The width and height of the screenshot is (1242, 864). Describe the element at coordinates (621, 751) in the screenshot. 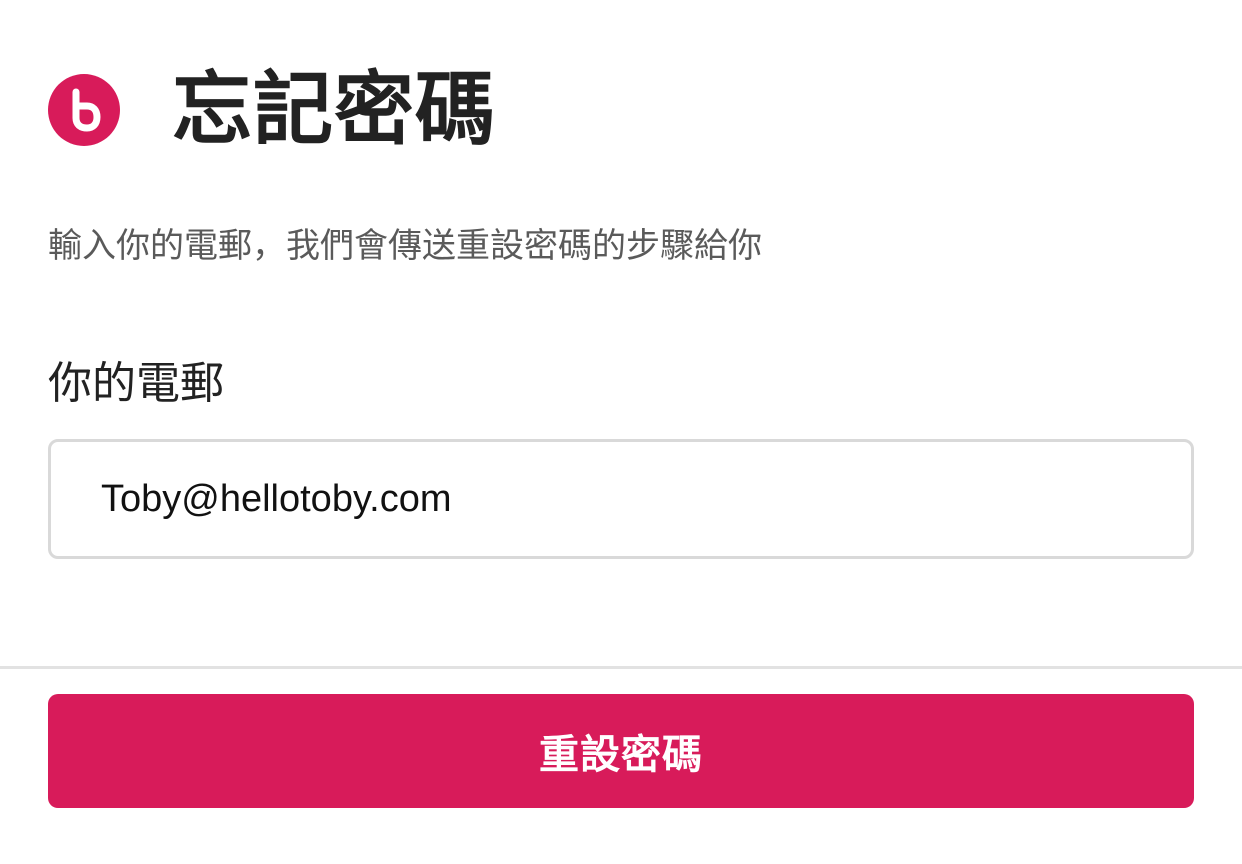

I see `reset-password-button: 重設密碼` at that location.